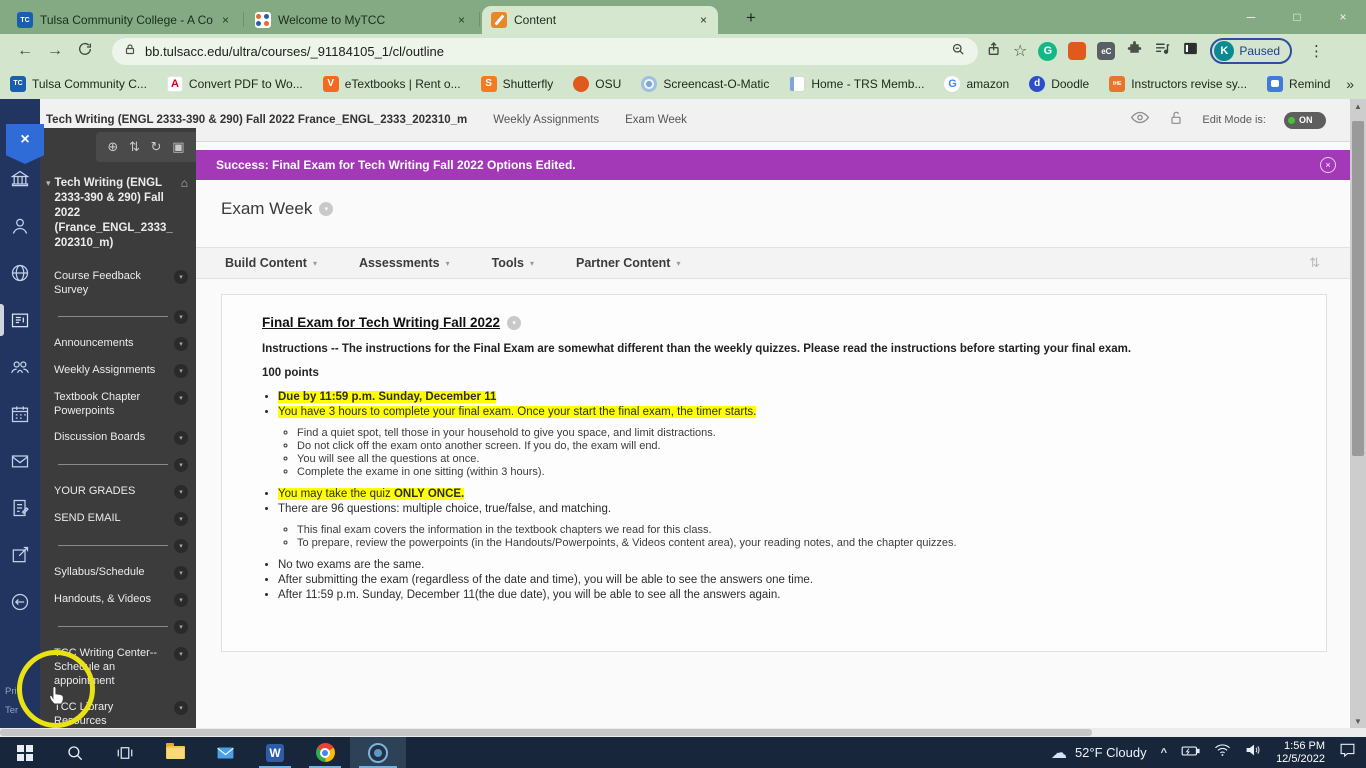 The image size is (1366, 768). What do you see at coordinates (1350, 84) in the screenshot?
I see `bookmarks-overflow-chevron: »` at bounding box center [1350, 84].